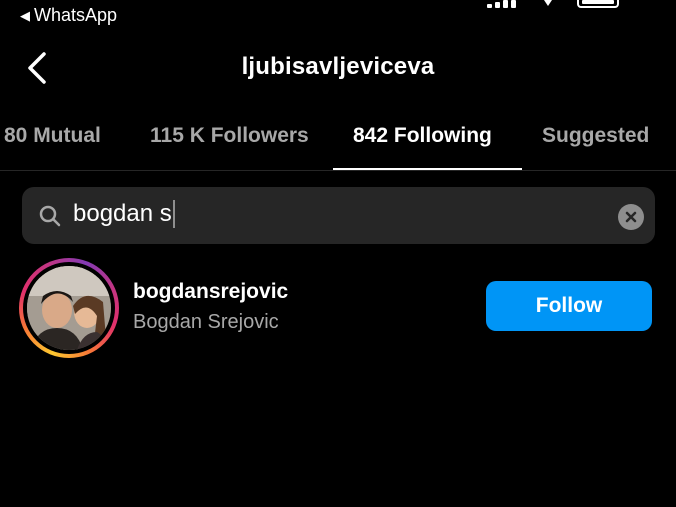 The image size is (676, 507). What do you see at coordinates (76, 15) in the screenshot?
I see `back-app-label: WhatsApp` at bounding box center [76, 15].